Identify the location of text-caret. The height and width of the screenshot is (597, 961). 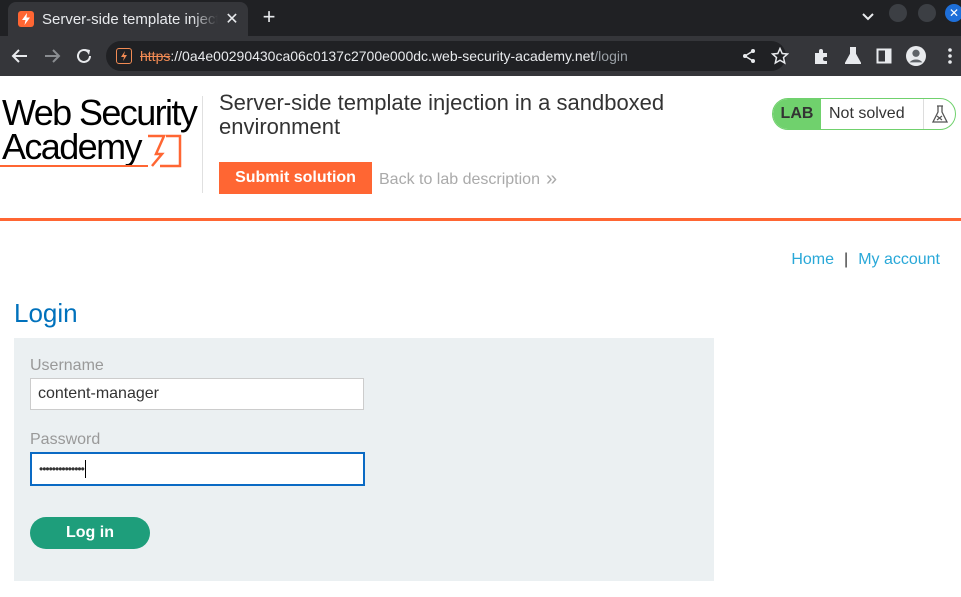
(85, 469).